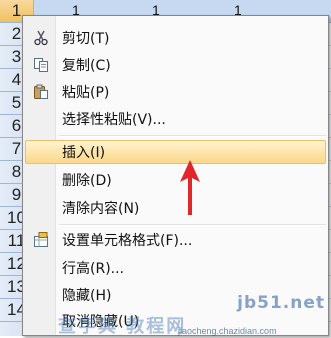 Image resolution: width=331 pixels, height=338 pixels. Describe the element at coordinates (175, 180) in the screenshot. I see `menu-item-delete: 删除(D)` at that location.